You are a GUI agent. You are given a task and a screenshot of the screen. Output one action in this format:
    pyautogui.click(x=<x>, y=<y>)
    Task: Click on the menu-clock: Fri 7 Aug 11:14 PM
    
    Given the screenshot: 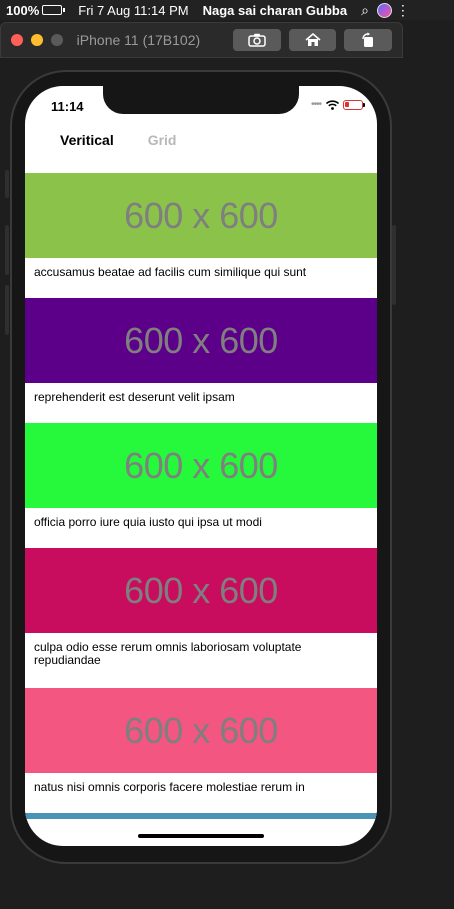 What is the action you would take?
    pyautogui.click(x=133, y=10)
    